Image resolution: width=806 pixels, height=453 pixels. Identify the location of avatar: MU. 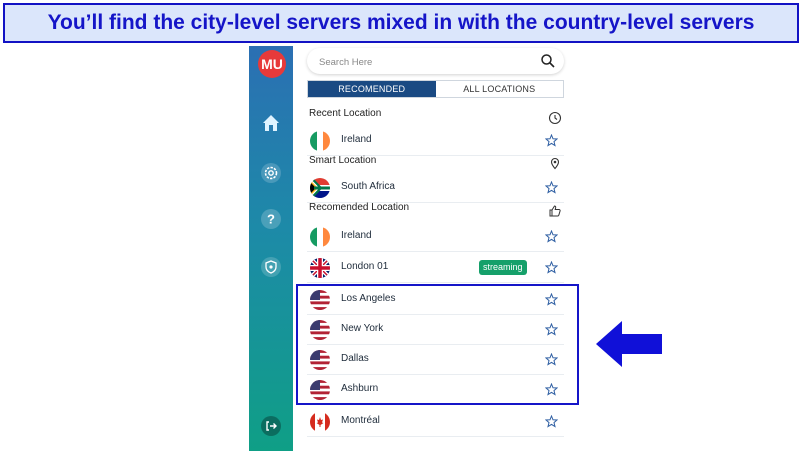
(272, 64).